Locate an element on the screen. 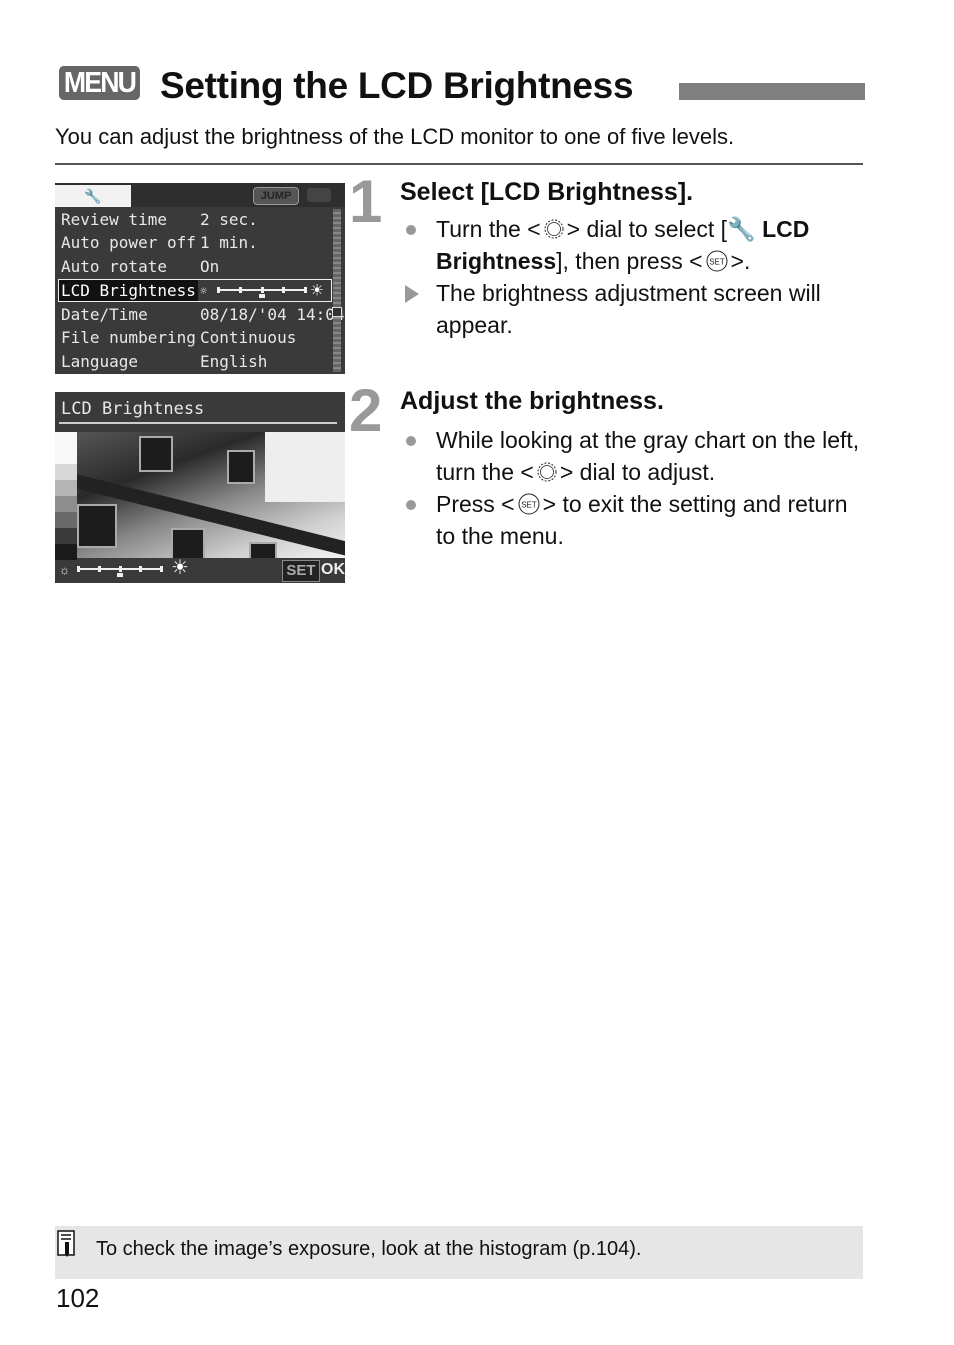 The height and width of the screenshot is (1345, 954). divider is located at coordinates (459, 164).